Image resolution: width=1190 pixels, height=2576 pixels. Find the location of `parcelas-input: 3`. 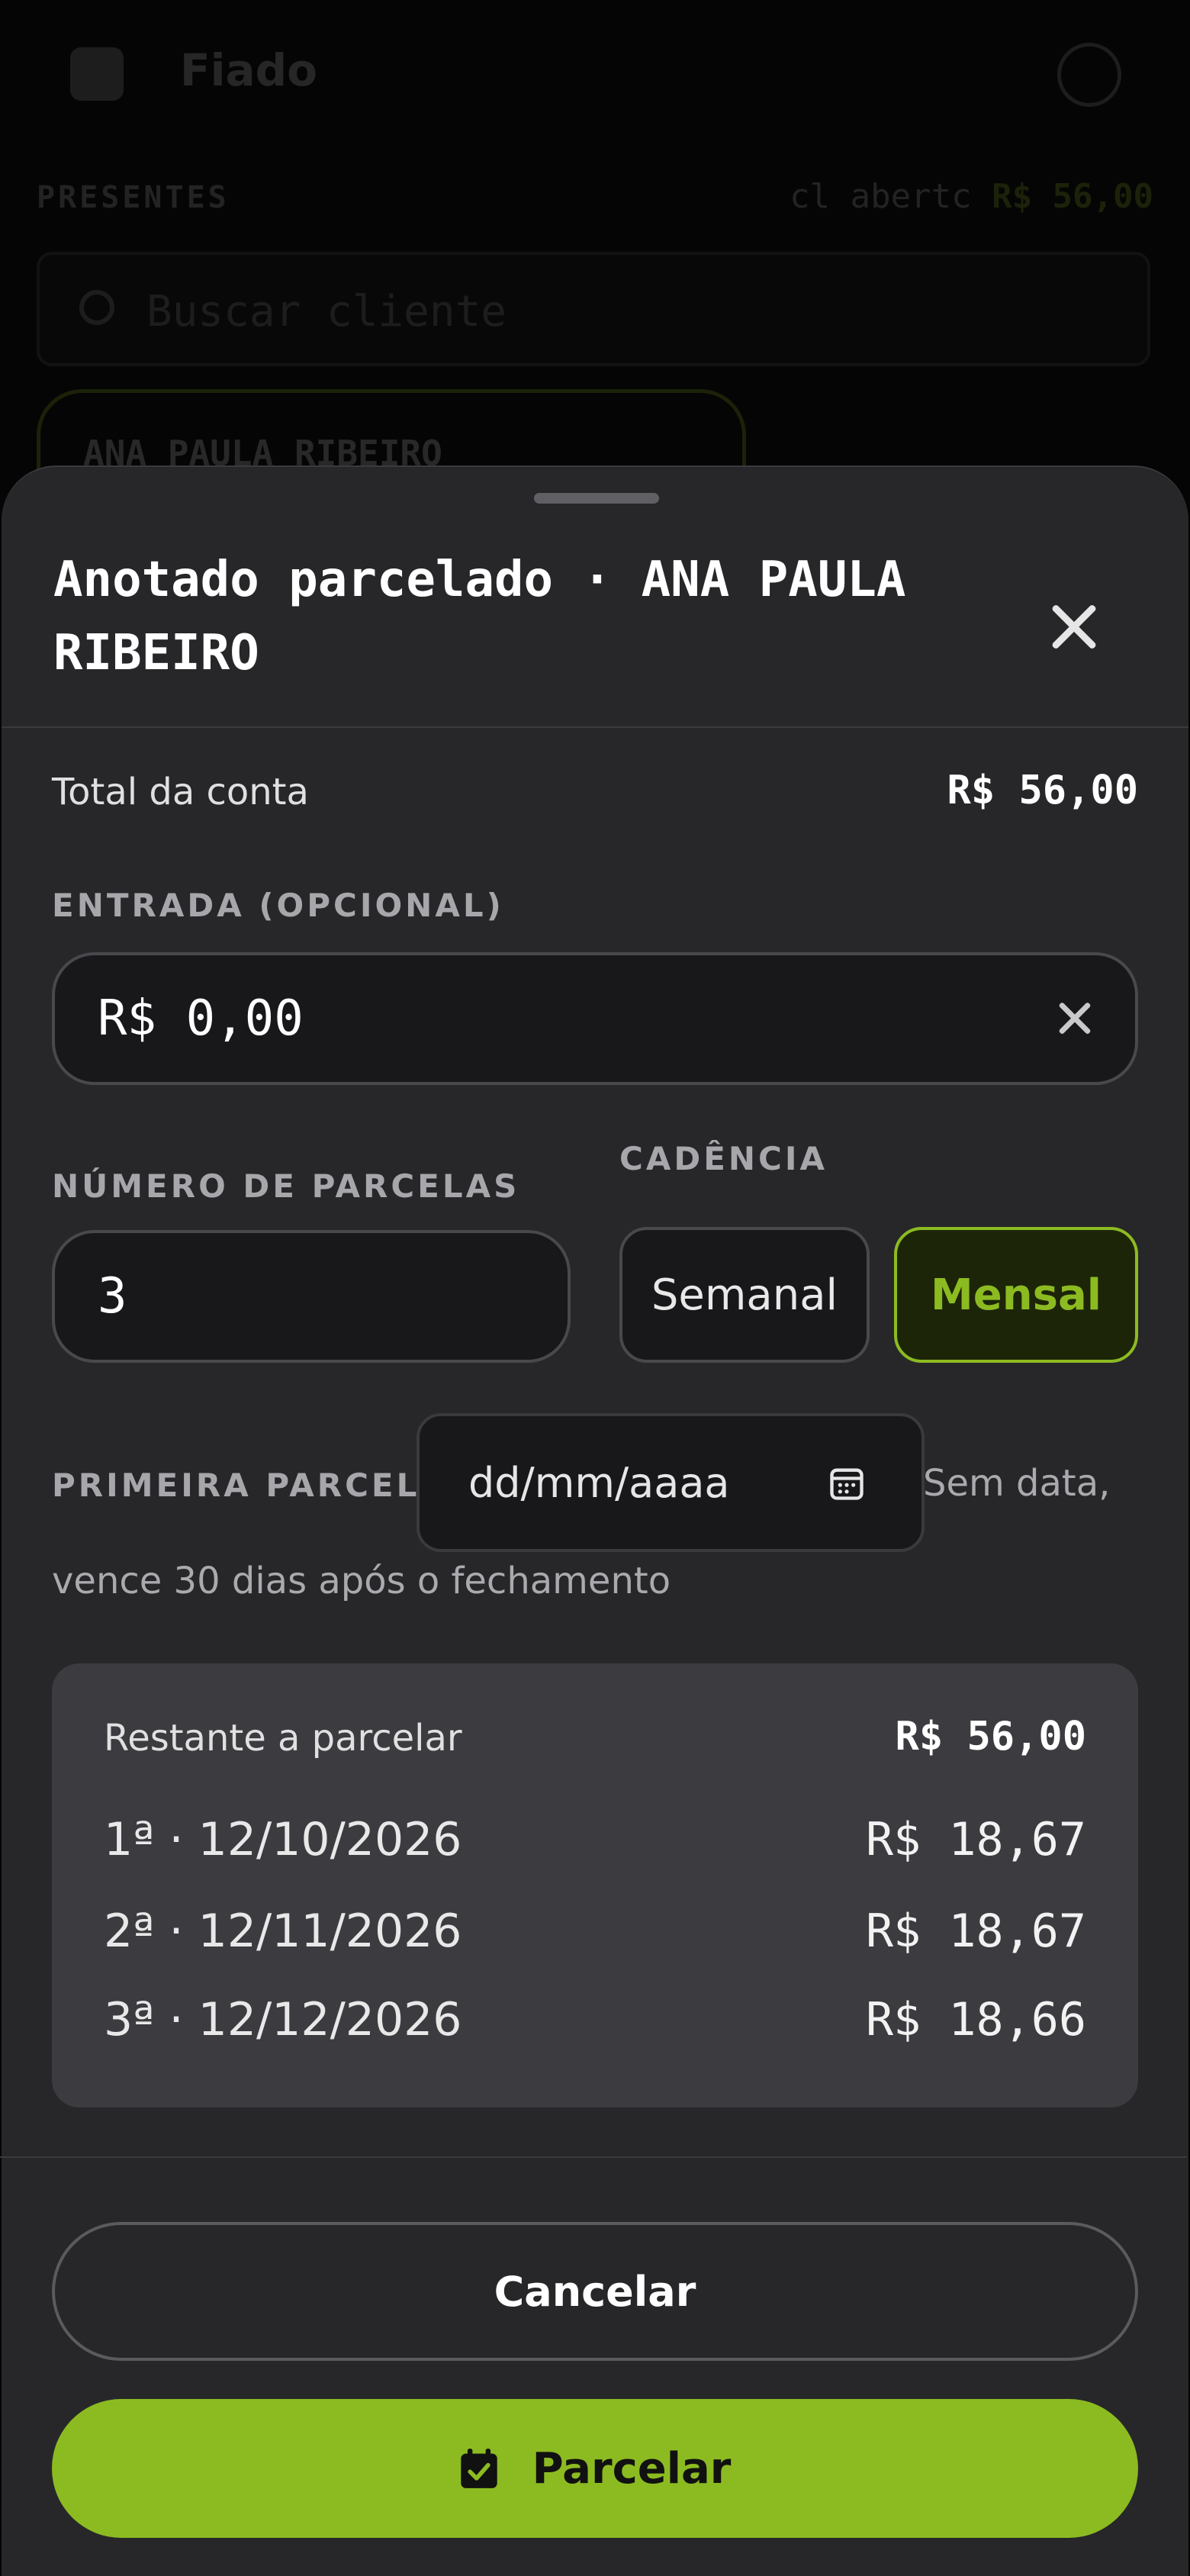

parcelas-input: 3 is located at coordinates (311, 1296).